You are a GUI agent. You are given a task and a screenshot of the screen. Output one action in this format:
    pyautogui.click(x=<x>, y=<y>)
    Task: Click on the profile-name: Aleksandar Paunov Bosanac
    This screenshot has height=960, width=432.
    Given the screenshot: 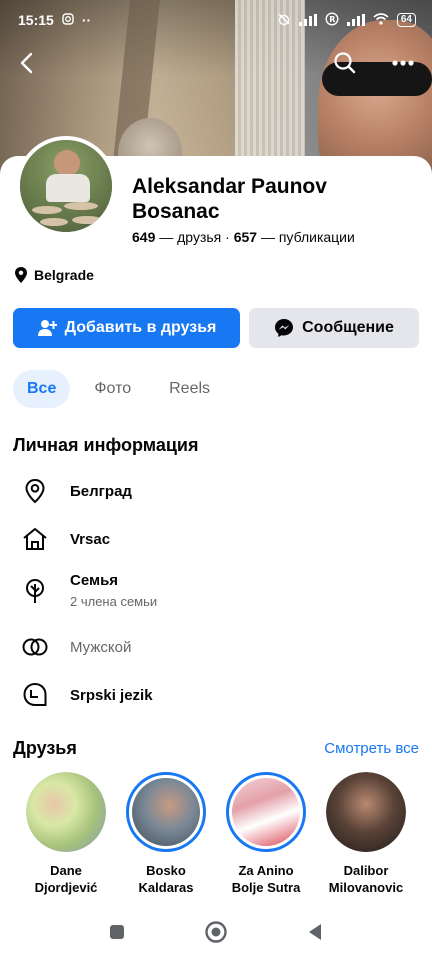 What is the action you would take?
    pyautogui.click(x=229, y=199)
    